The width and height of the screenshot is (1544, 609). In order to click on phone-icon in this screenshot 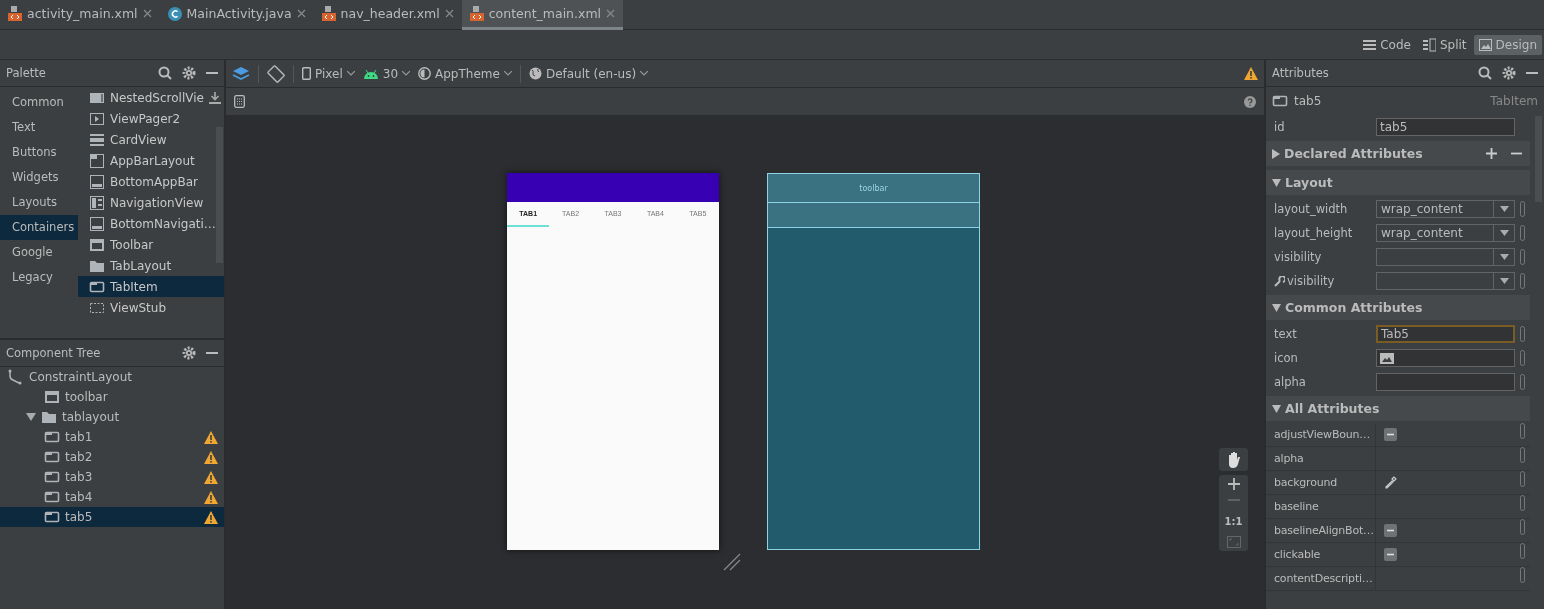, I will do `click(306, 73)`.